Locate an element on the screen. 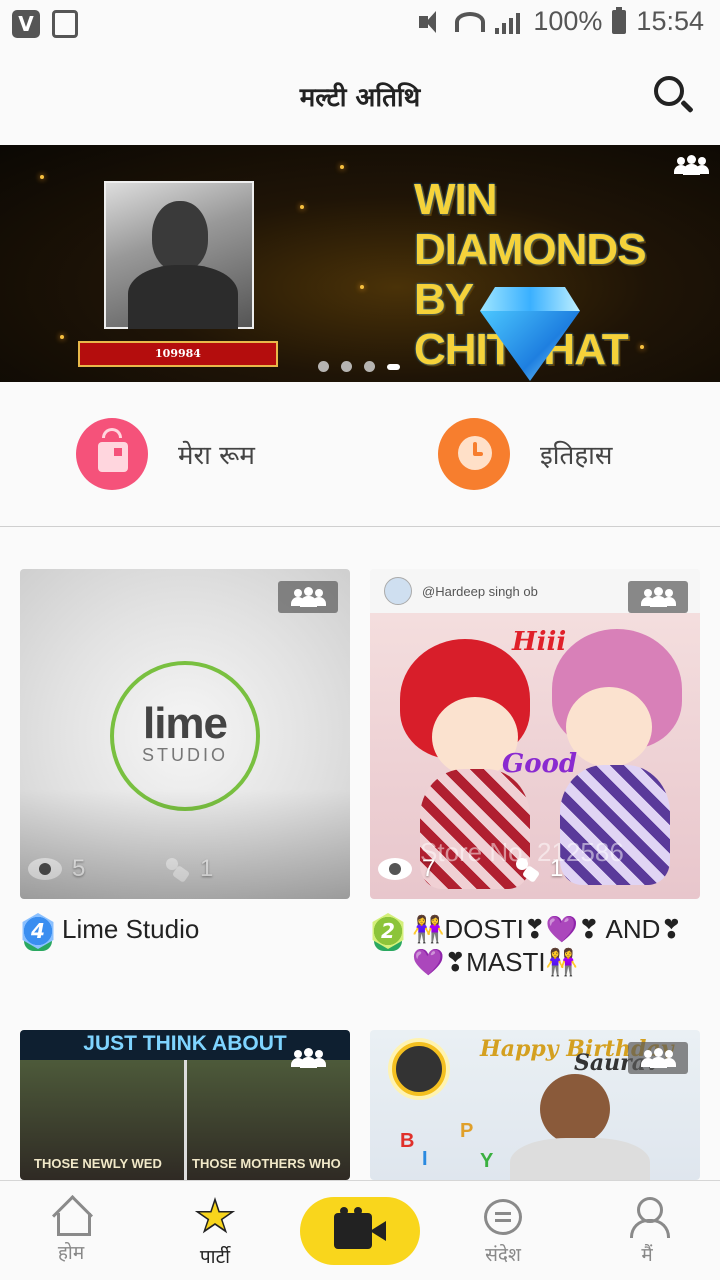 This screenshot has width=720, height=1280. chat-bubble-icon is located at coordinates (503, 1217).